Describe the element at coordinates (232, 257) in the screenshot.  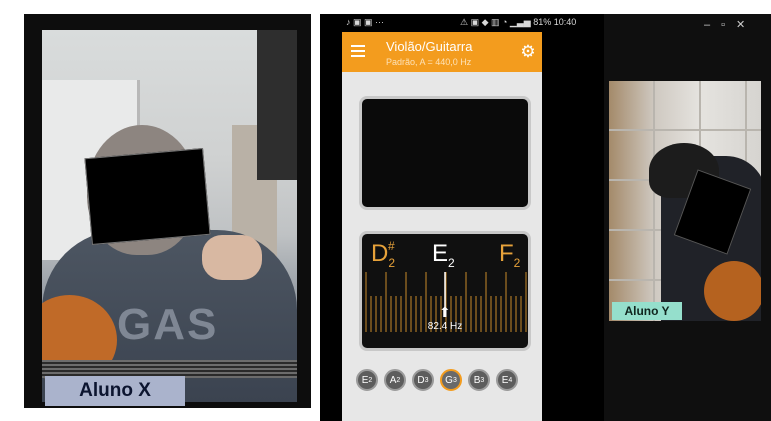
I see `student-hand` at that location.